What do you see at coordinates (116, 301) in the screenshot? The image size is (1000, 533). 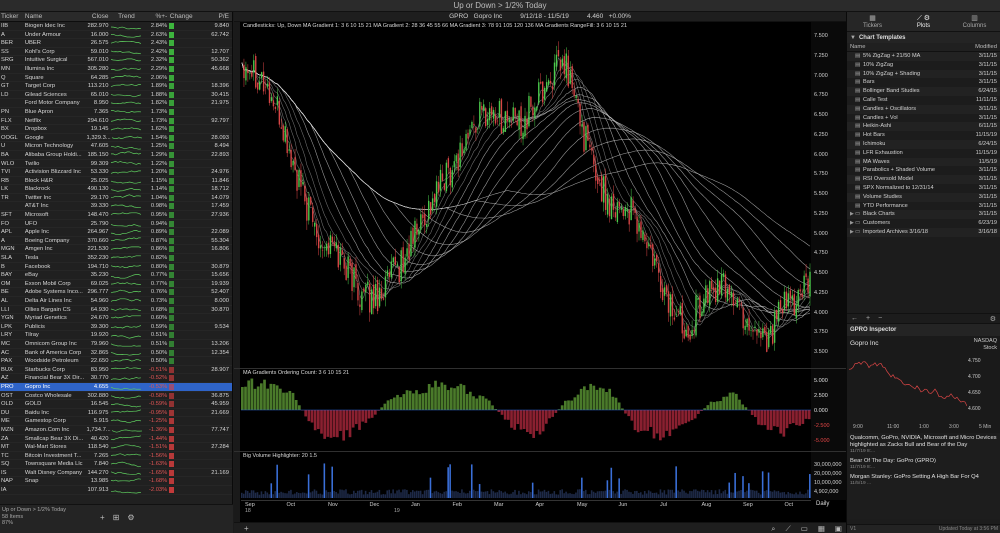 I see `watchlist-row: AL Delta Air Lines Inc 54.960 0.73% 8.000` at bounding box center [116, 301].